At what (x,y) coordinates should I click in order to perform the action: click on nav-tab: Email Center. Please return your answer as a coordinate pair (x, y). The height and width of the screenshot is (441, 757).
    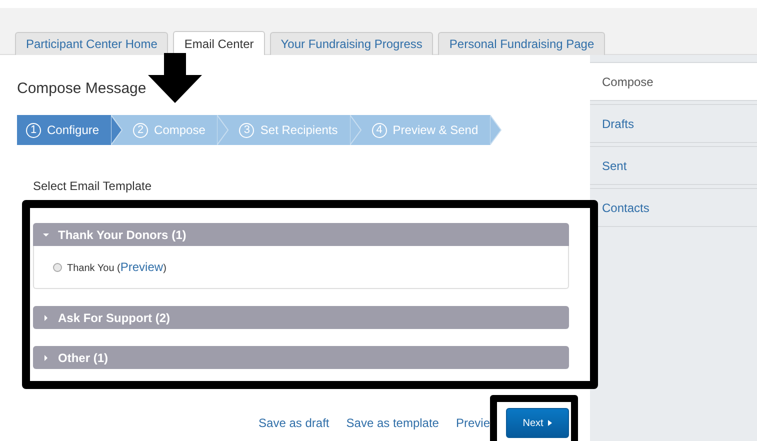
    Looking at the image, I should click on (219, 43).